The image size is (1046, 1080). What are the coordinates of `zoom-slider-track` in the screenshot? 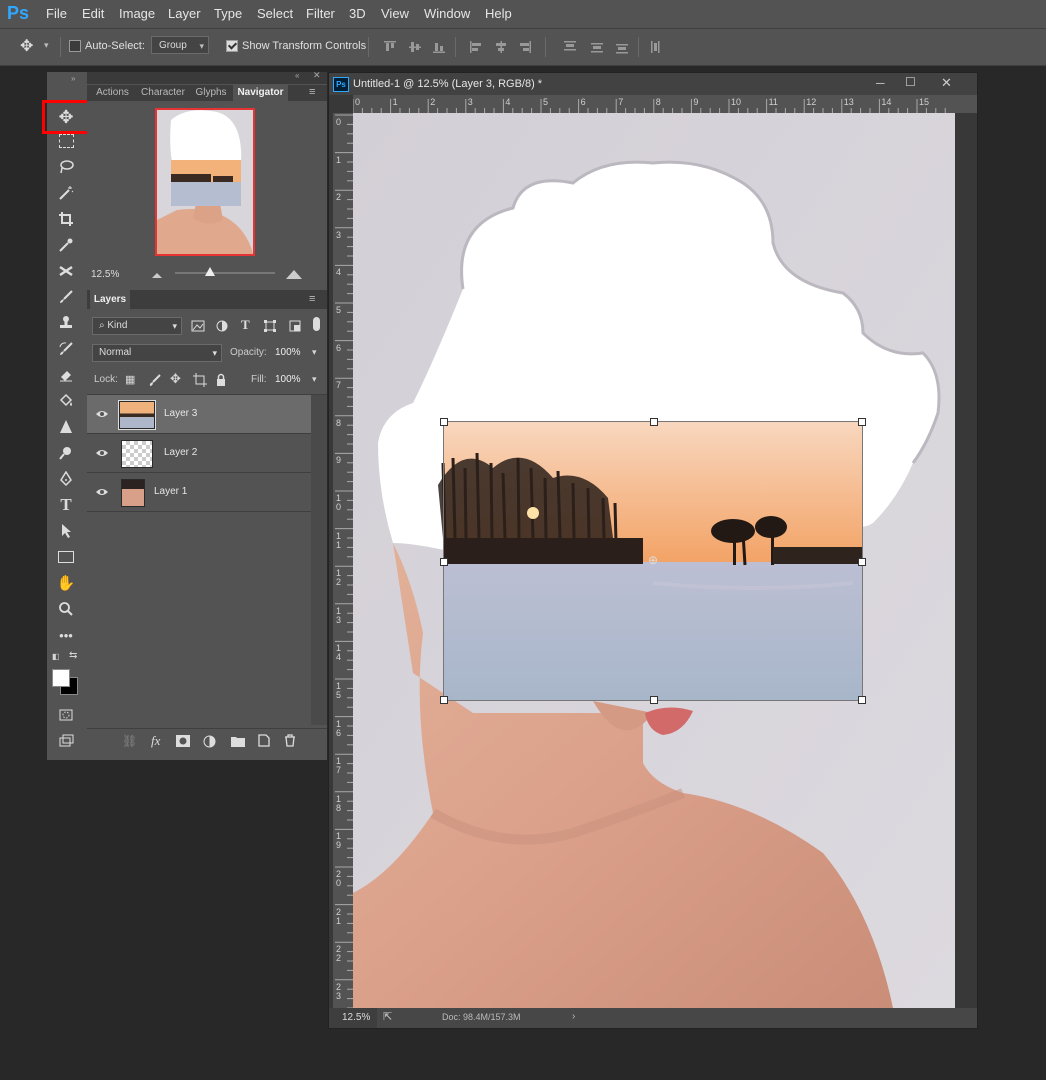 It's located at (225, 273).